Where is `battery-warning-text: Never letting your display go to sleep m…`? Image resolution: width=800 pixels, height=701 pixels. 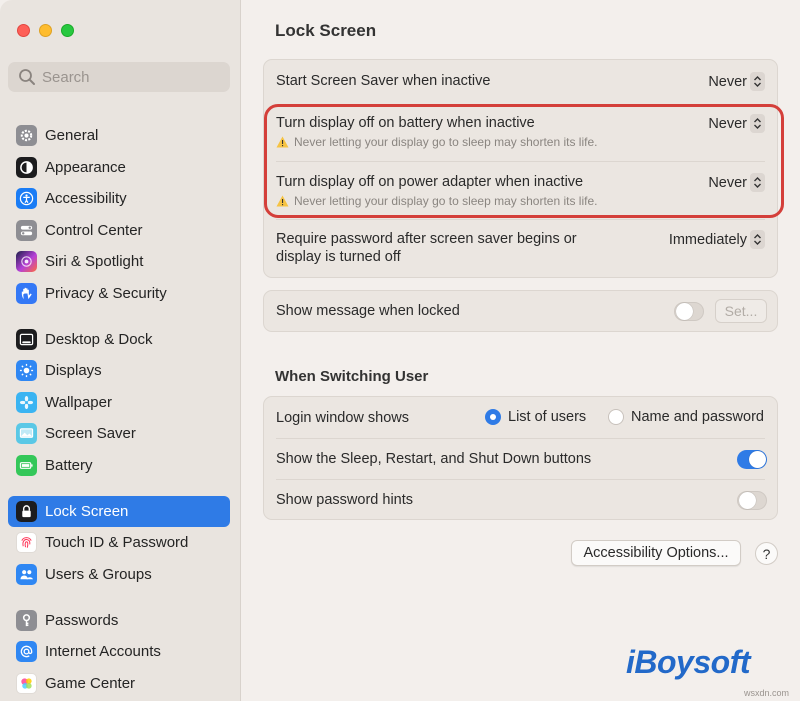
battery-warning-text: Never letting your display go to sleep m… is located at coordinates (446, 142).